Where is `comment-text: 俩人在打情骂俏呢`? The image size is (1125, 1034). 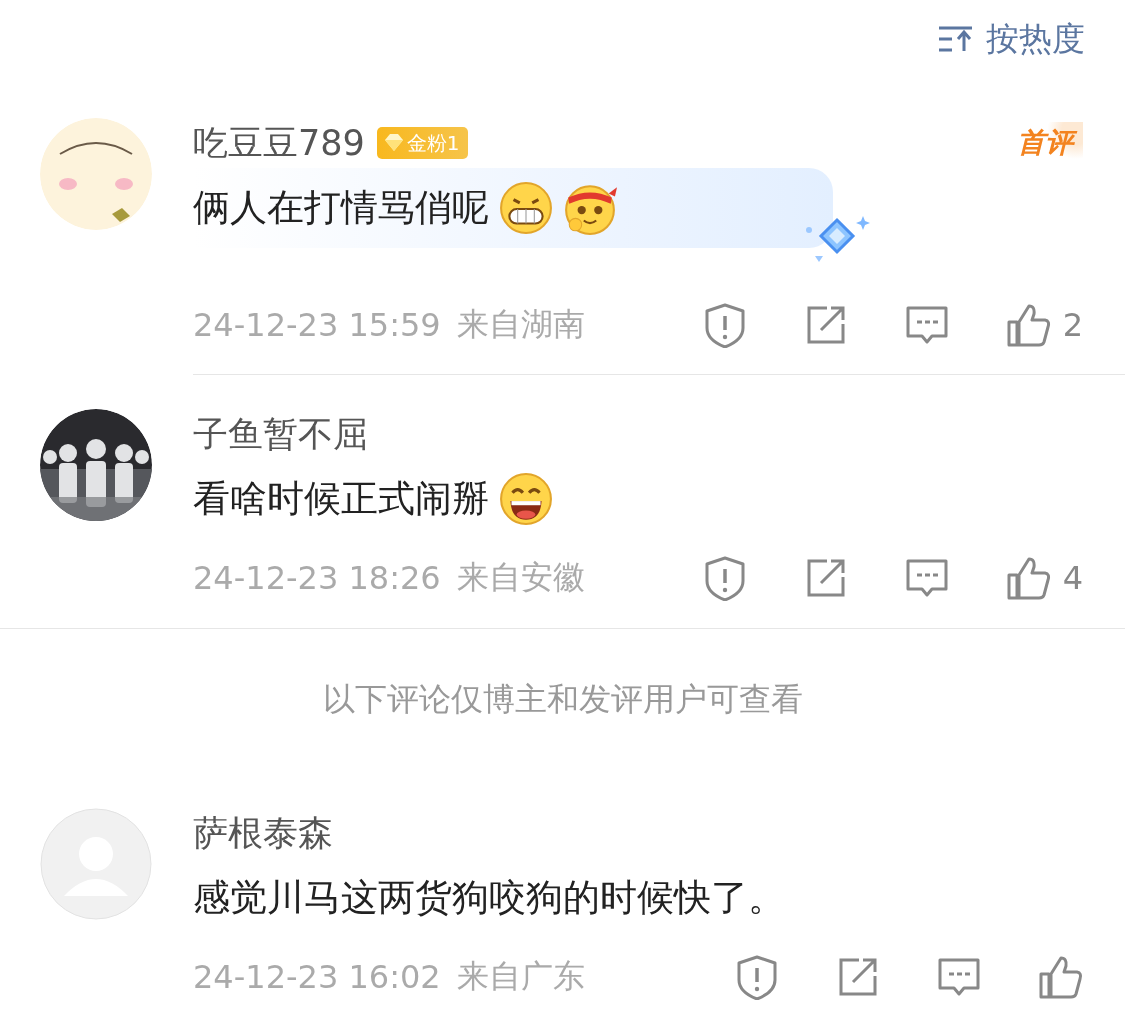
comment-text: 俩人在打情骂俏呢 is located at coordinates (341, 208).